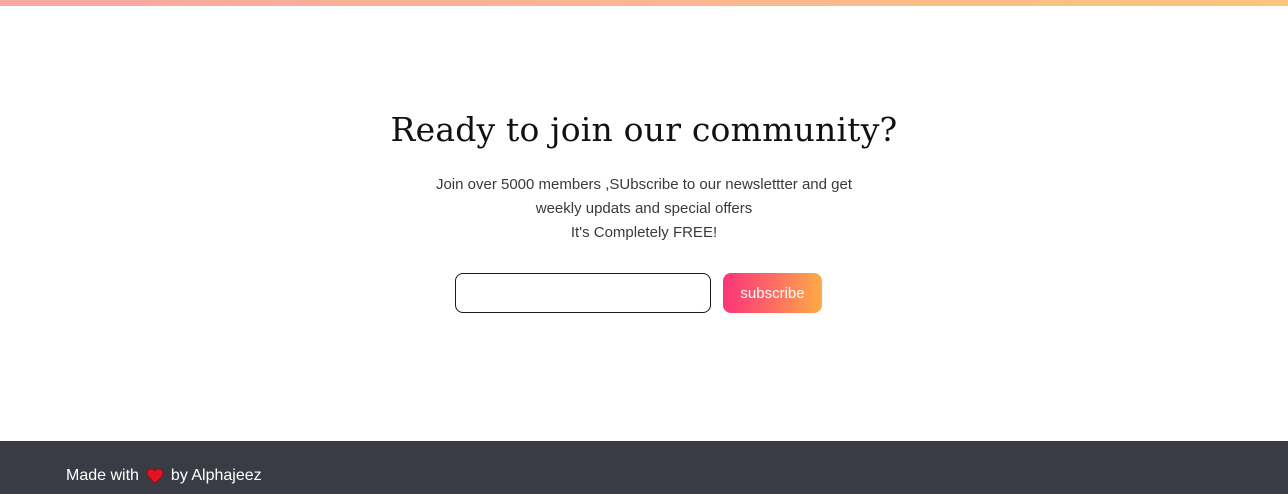  What do you see at coordinates (644, 129) in the screenshot?
I see `newsletter-heading: Ready to join our community?` at bounding box center [644, 129].